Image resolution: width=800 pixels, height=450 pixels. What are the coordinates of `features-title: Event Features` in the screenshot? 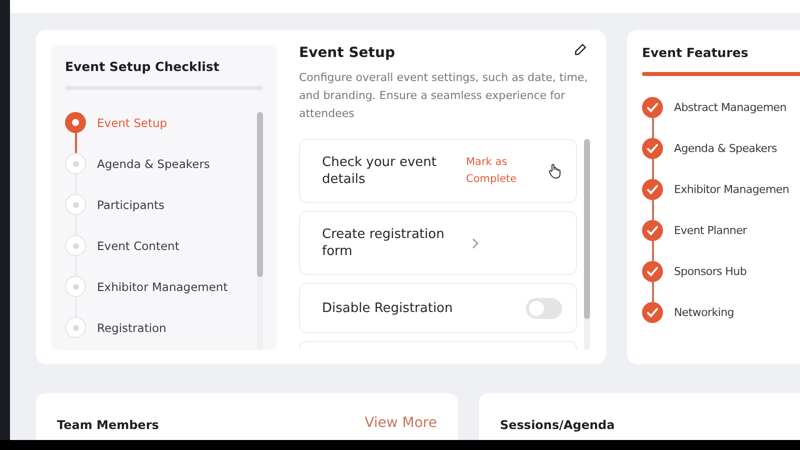 It's located at (696, 52).